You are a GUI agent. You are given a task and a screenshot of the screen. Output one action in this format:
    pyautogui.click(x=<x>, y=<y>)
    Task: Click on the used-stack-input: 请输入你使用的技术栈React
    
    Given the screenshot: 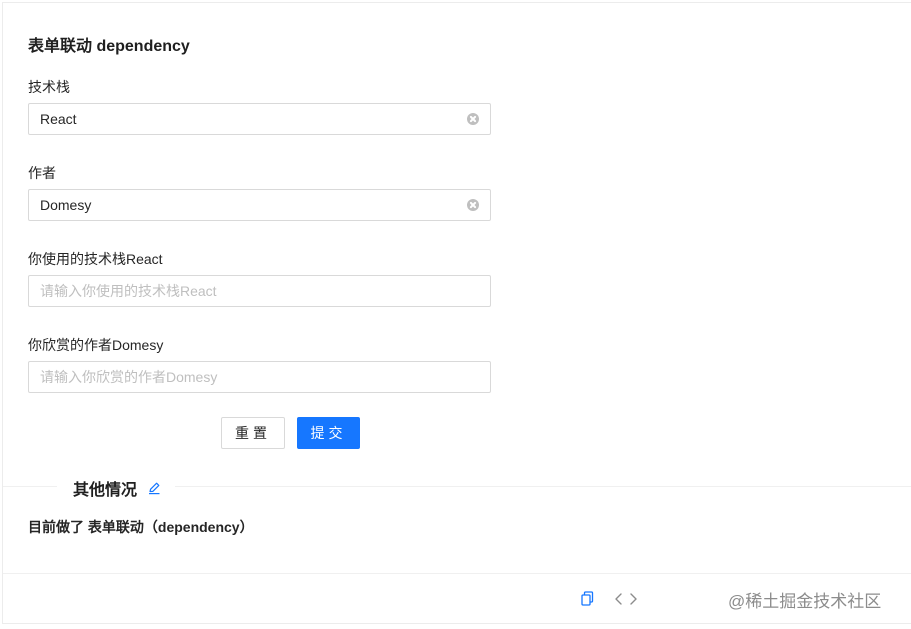 What is the action you would take?
    pyautogui.click(x=259, y=291)
    